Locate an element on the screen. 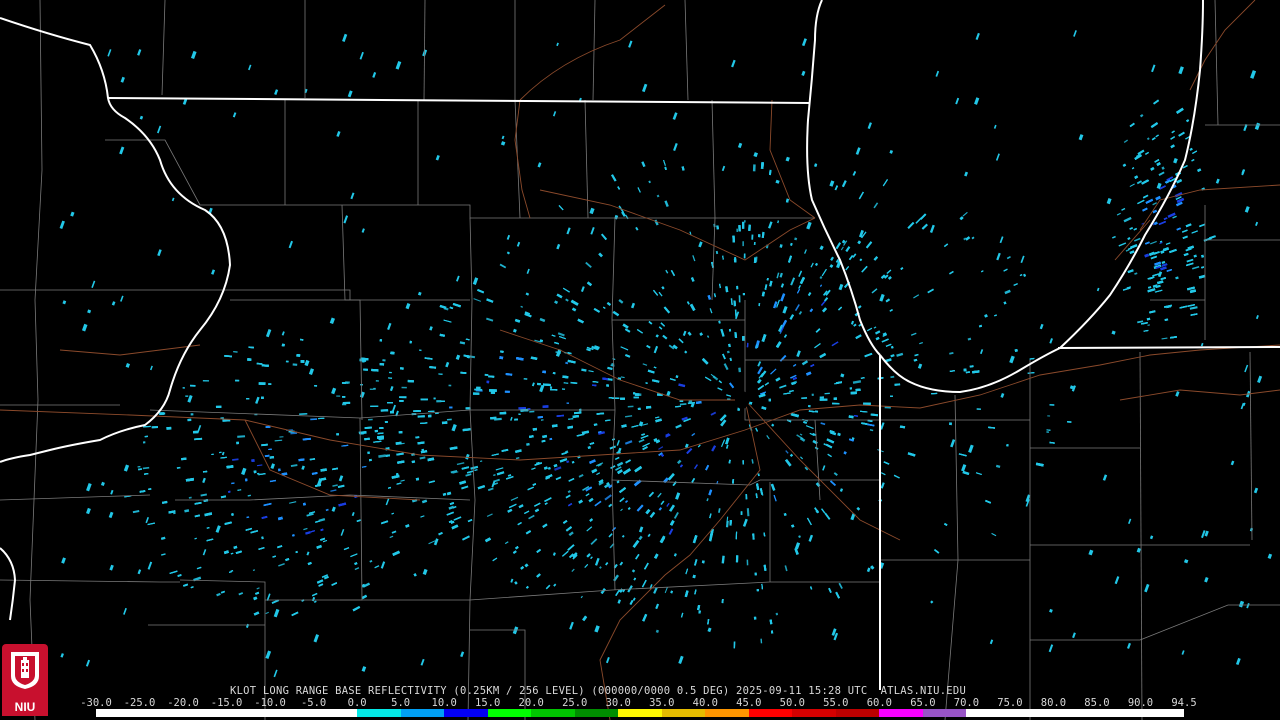  scale-label: 15.0 is located at coordinates (488, 703).